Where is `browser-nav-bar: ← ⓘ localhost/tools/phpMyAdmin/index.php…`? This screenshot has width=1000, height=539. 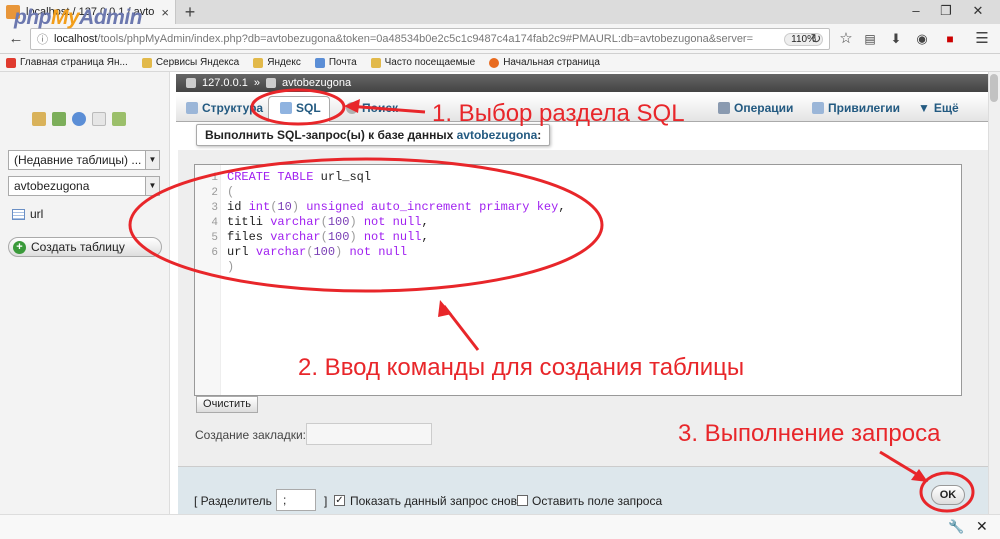 browser-nav-bar: ← ⓘ localhost/tools/phpMyAdmin/index.php… is located at coordinates (500, 39).